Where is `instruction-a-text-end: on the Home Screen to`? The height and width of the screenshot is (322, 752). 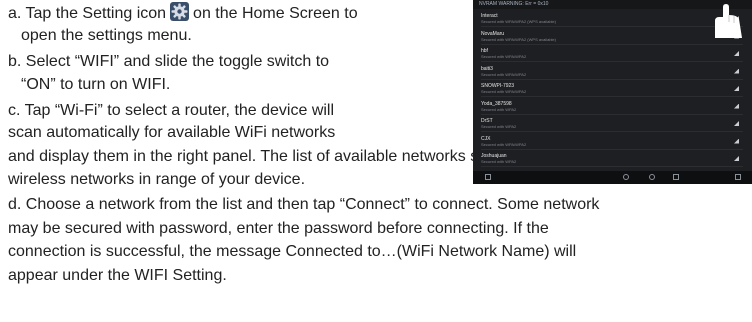 instruction-a-text-end: on the Home Screen to is located at coordinates (275, 13).